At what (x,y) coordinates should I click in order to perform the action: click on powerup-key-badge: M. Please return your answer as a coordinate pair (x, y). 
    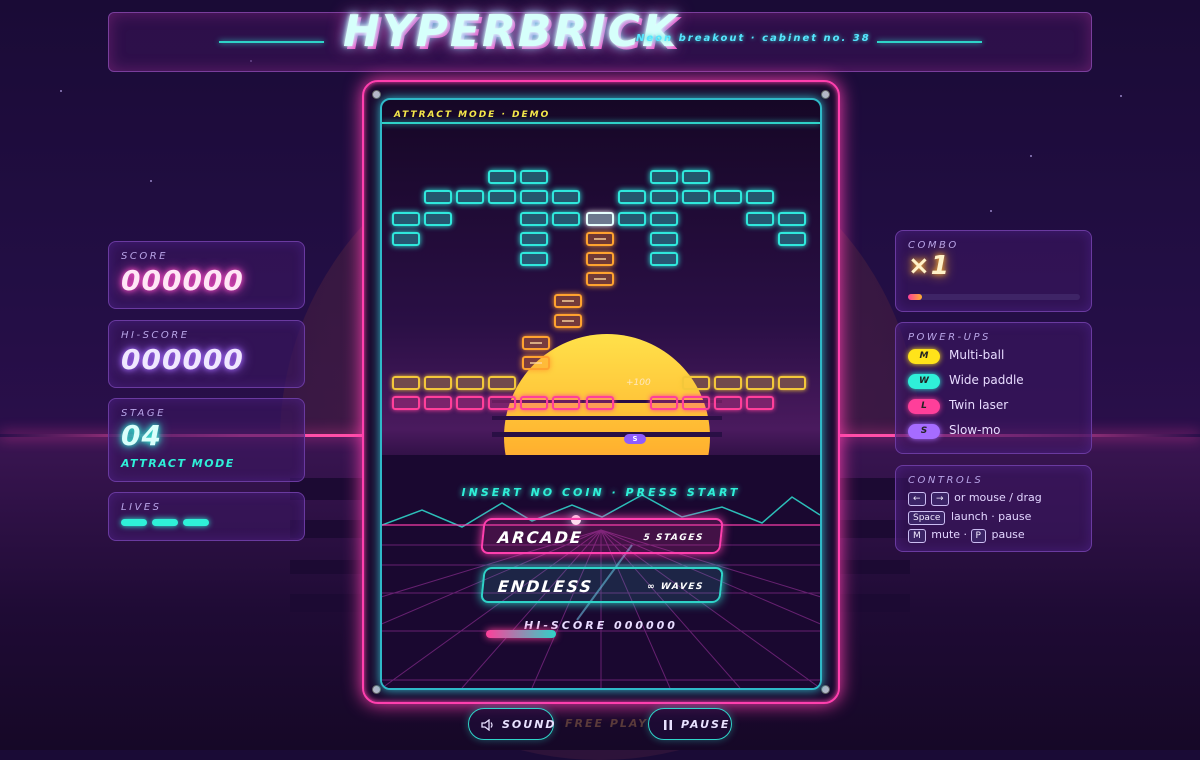
    Looking at the image, I should click on (924, 356).